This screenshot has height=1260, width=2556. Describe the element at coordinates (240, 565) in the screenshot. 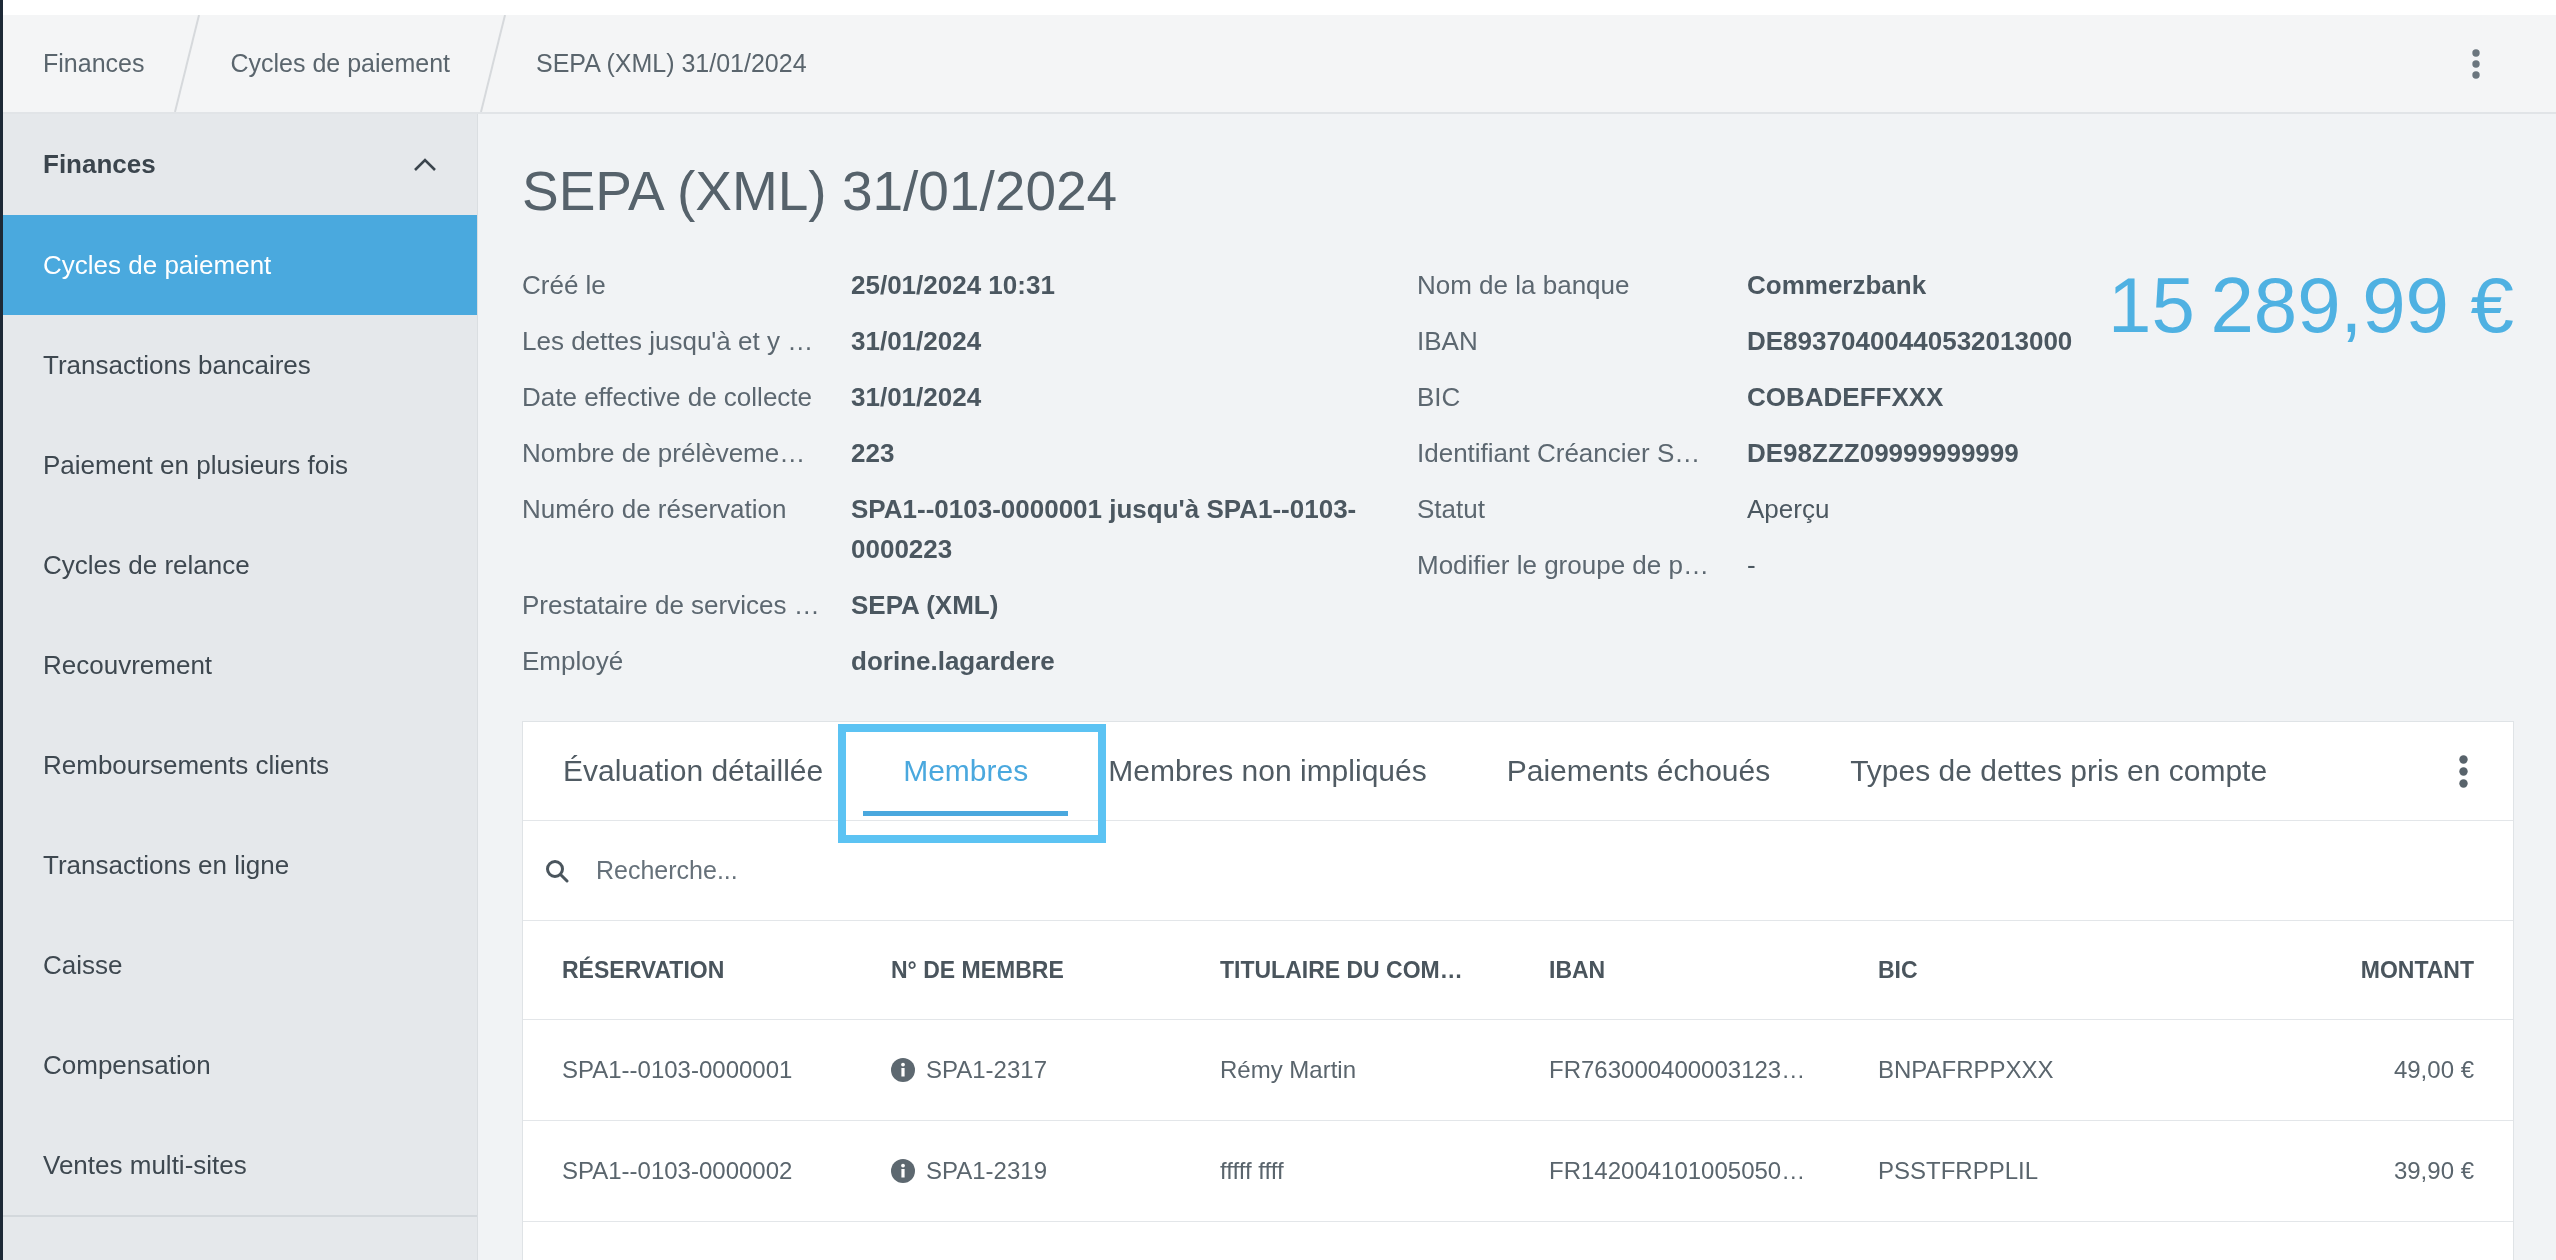

I see `sidebar-item: Cycles de relance` at that location.